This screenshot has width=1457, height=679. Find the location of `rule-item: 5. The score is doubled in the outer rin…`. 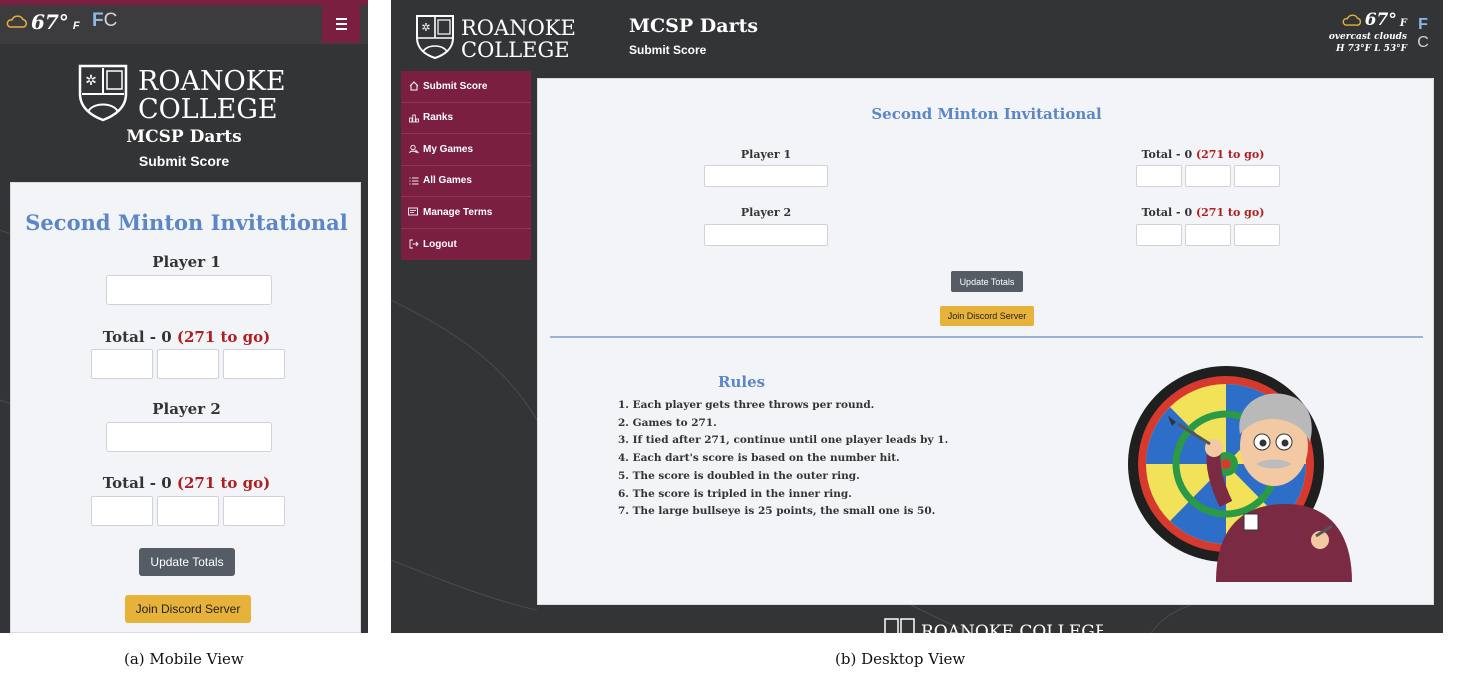

rule-item: 5. The score is doubled in the outer rin… is located at coordinates (739, 475).